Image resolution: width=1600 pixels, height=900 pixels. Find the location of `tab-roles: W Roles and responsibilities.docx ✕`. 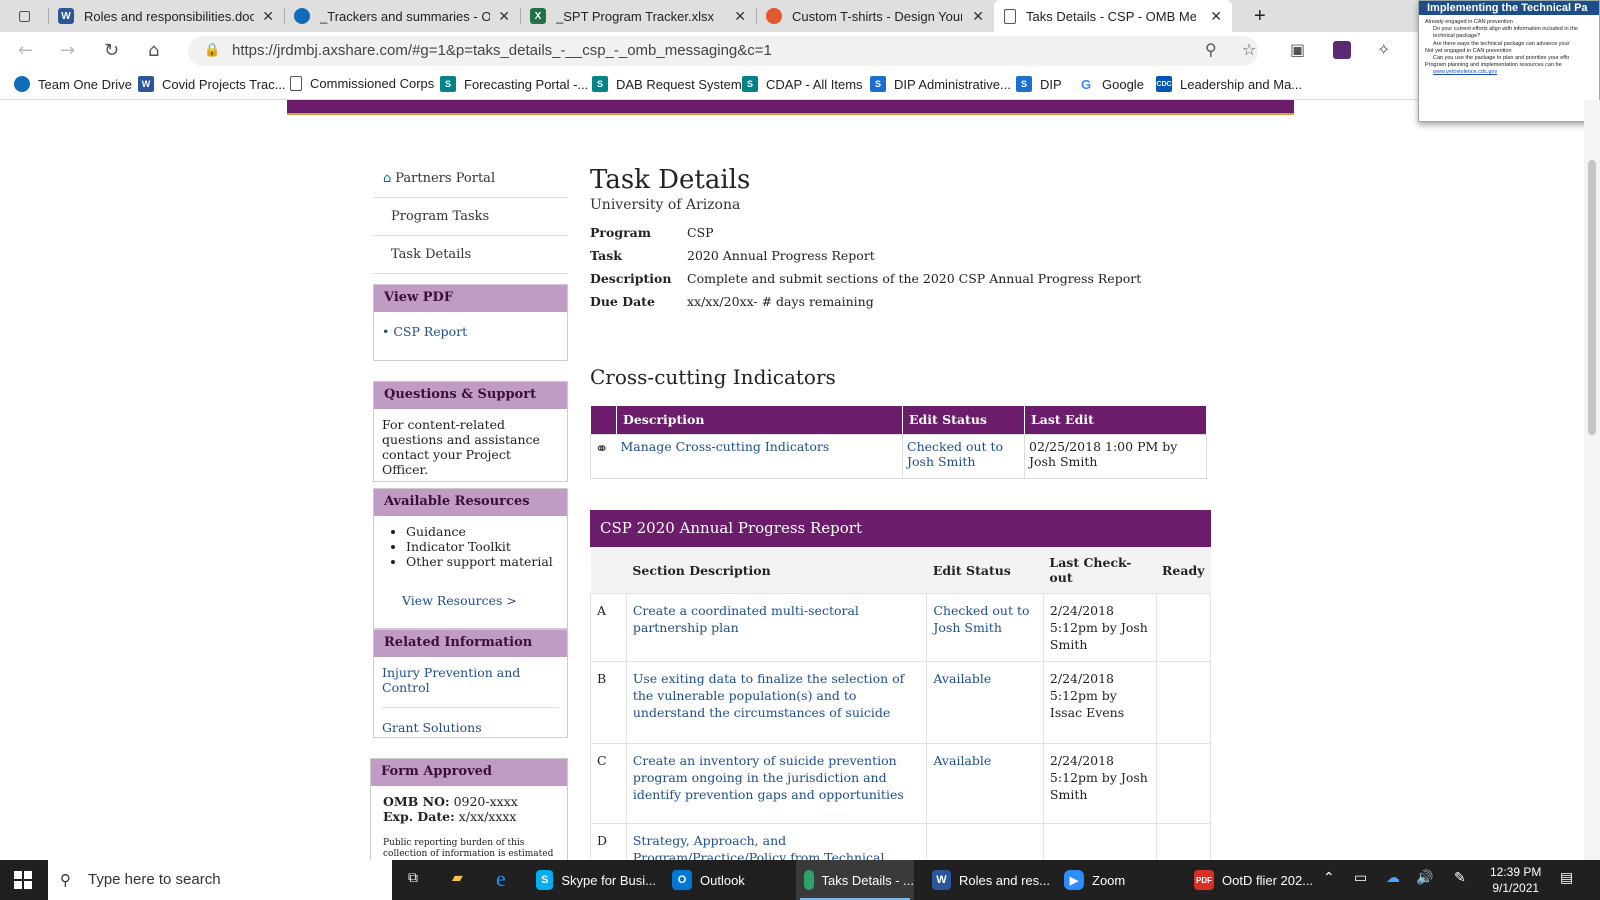

tab-roles: W Roles and responsibilities.docx ✕ is located at coordinates (166, 16).